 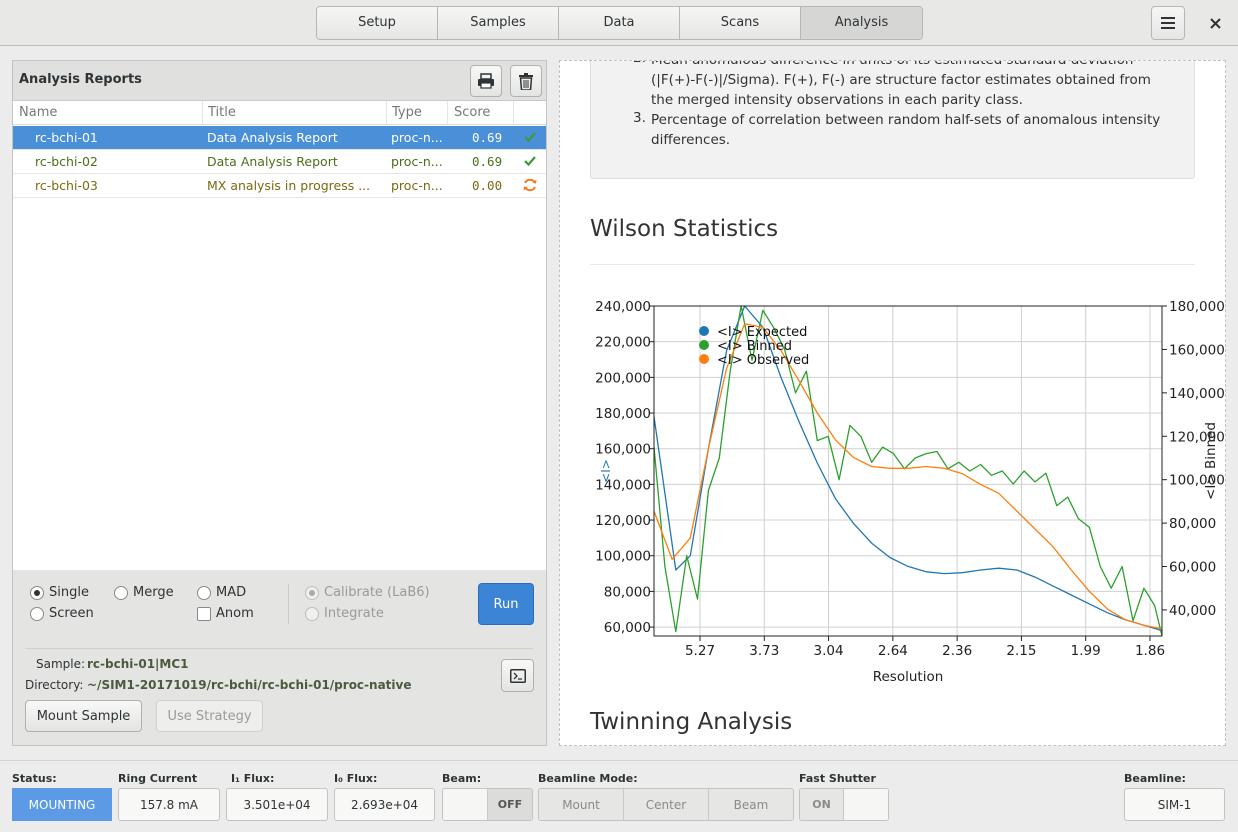 What do you see at coordinates (762, 332) in the screenshot?
I see `legend-label: <I> Expected` at bounding box center [762, 332].